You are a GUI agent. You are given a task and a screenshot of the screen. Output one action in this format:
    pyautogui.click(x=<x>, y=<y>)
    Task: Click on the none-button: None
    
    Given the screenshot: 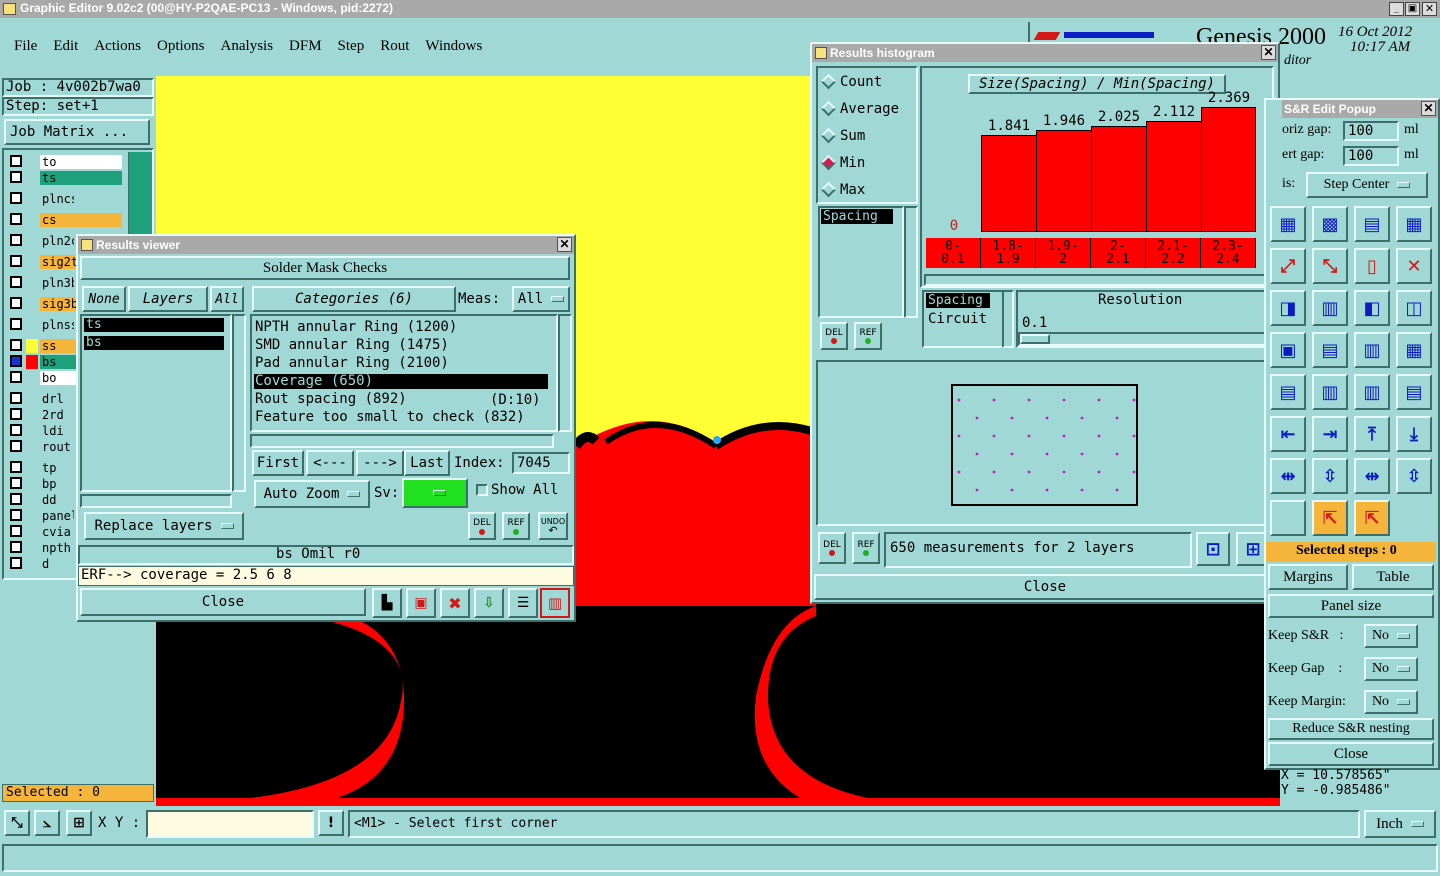 What is the action you would take?
    pyautogui.click(x=104, y=299)
    